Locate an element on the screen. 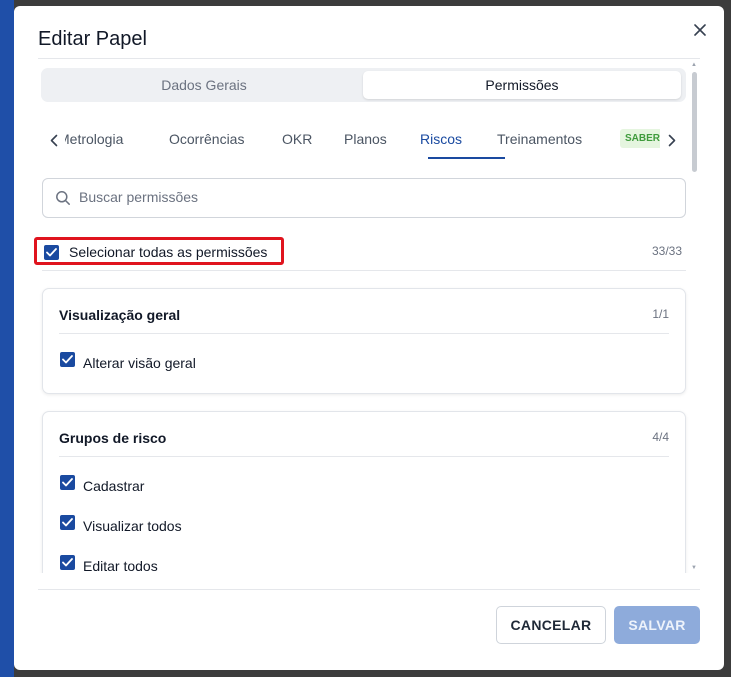  permission-search is located at coordinates (364, 198).